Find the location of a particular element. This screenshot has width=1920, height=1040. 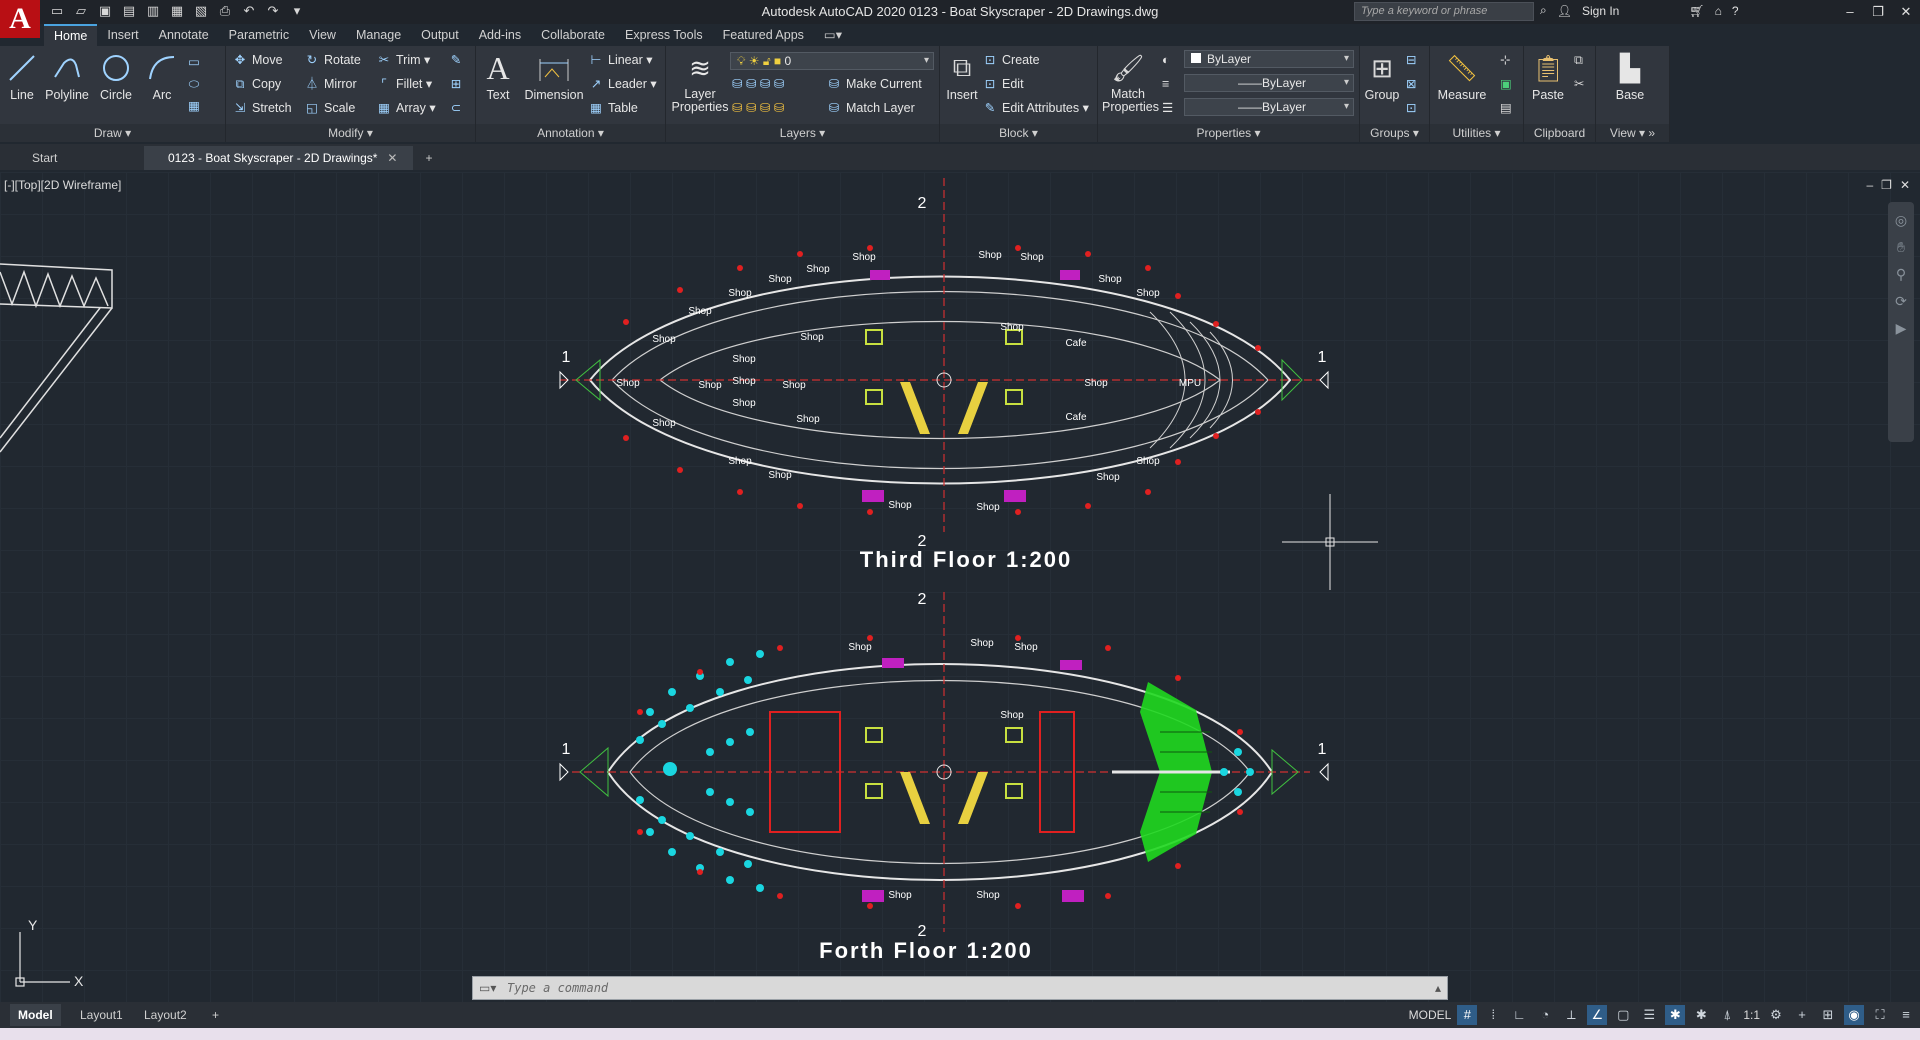

viewport-minimize-icon: – is located at coordinates (1869, 185).